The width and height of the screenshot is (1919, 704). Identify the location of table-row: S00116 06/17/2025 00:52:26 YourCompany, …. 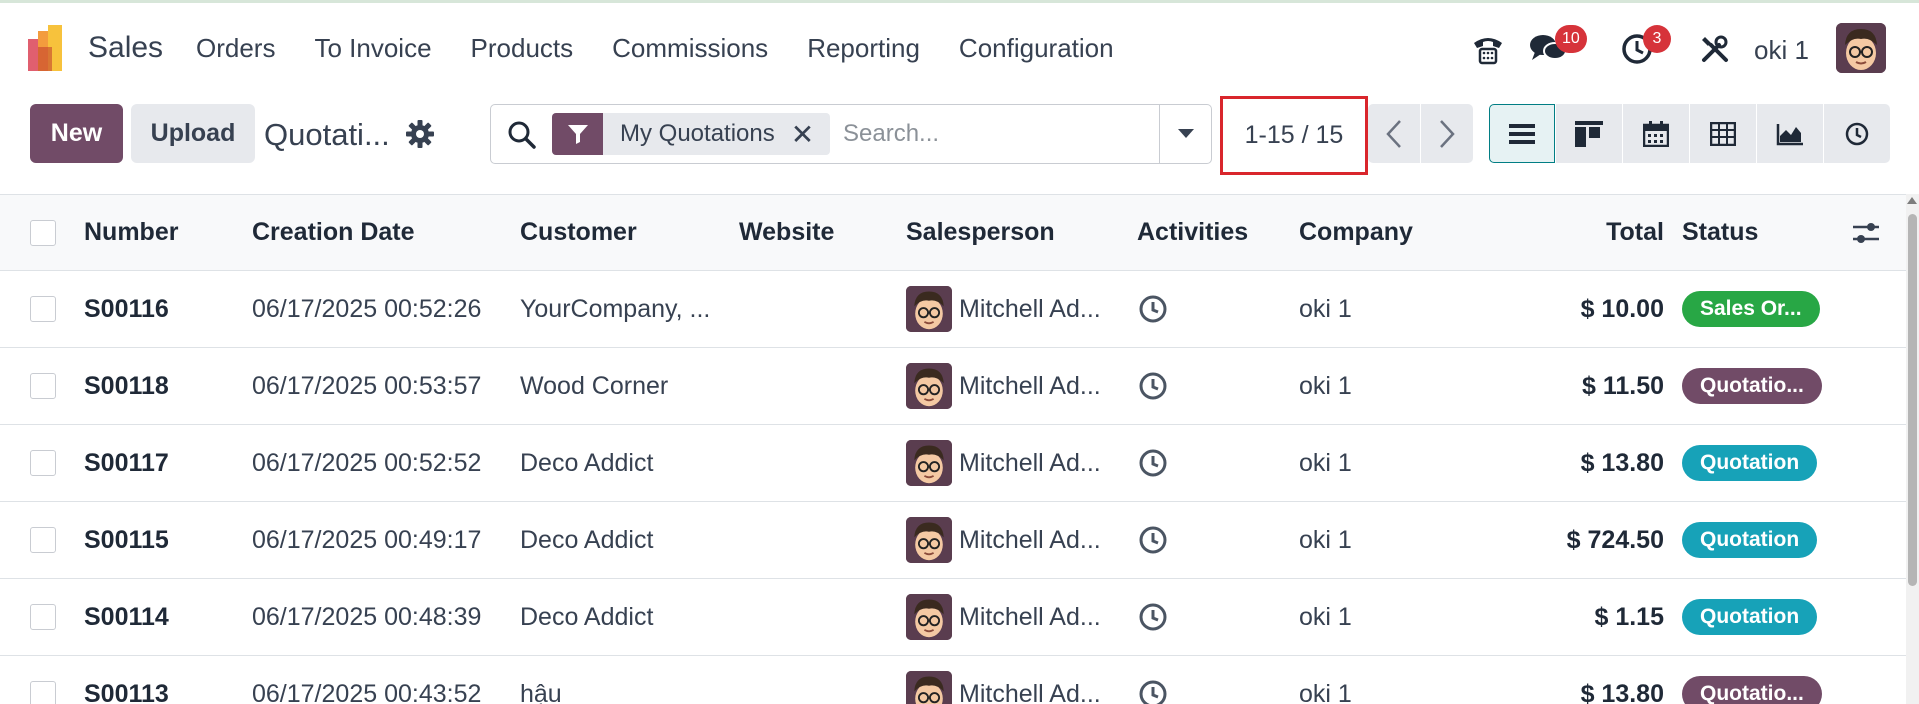
(953, 309).